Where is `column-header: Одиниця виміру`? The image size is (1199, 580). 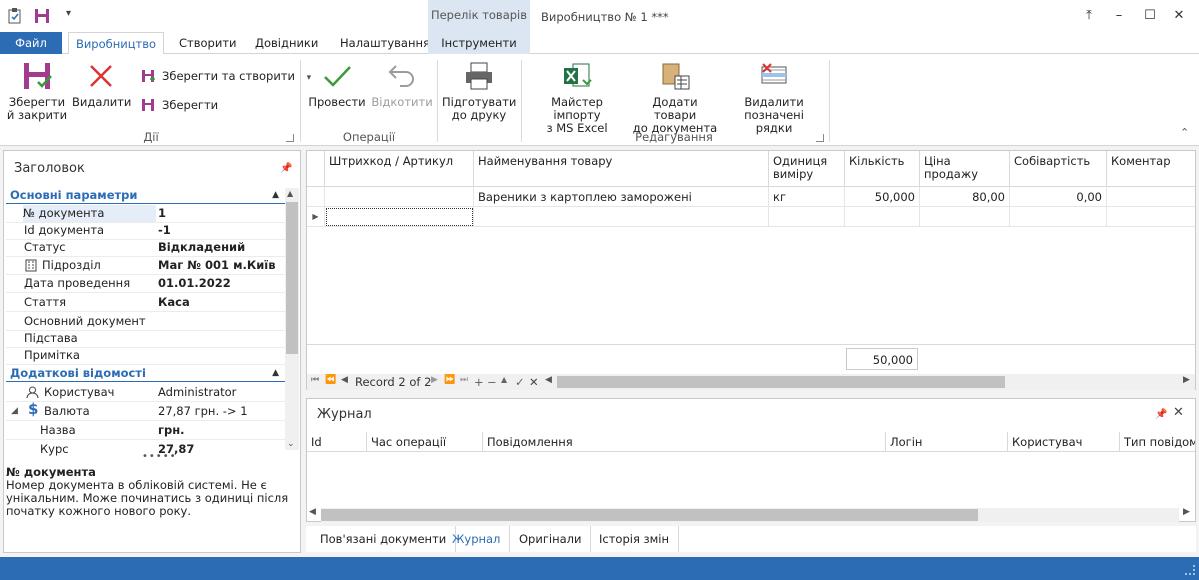 column-header: Одиниця виміру is located at coordinates (807, 169).